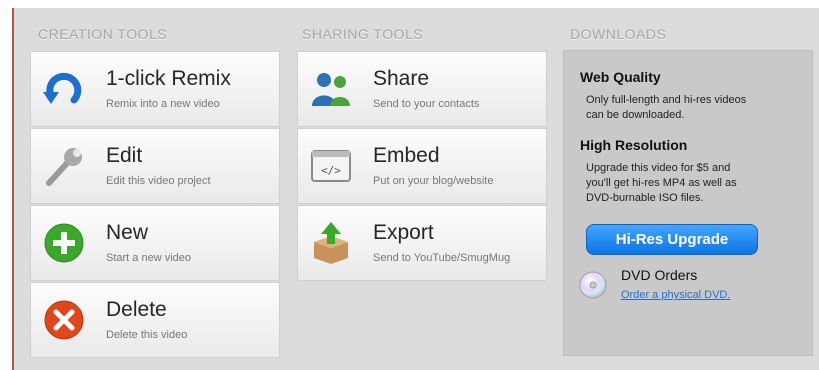  I want to click on x-circle-icon, so click(64, 320).